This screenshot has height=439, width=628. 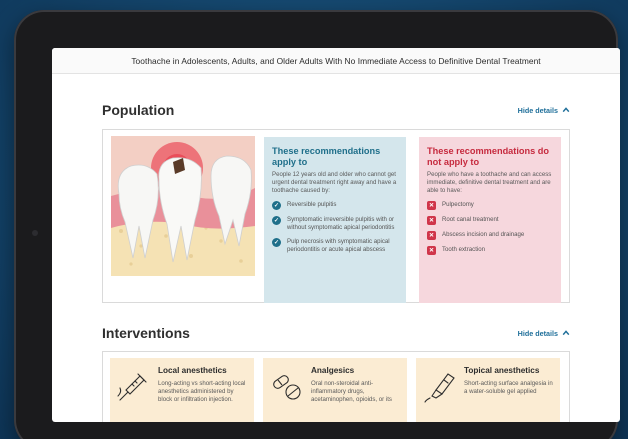 What do you see at coordinates (464, 249) in the screenshot?
I see `does-not-apply-item-label: Tooth extraction` at bounding box center [464, 249].